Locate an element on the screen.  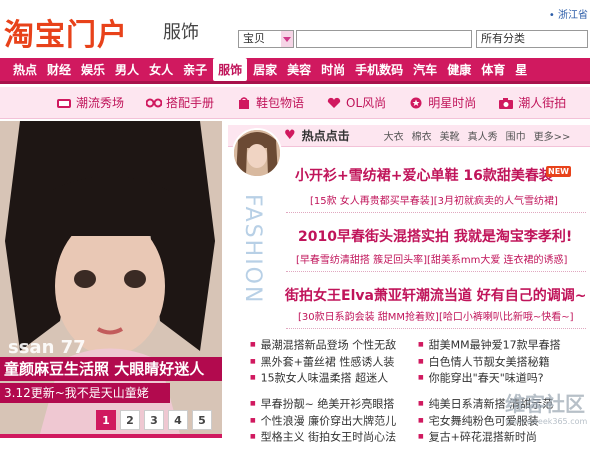
pager-item: 4 is located at coordinates (178, 420).